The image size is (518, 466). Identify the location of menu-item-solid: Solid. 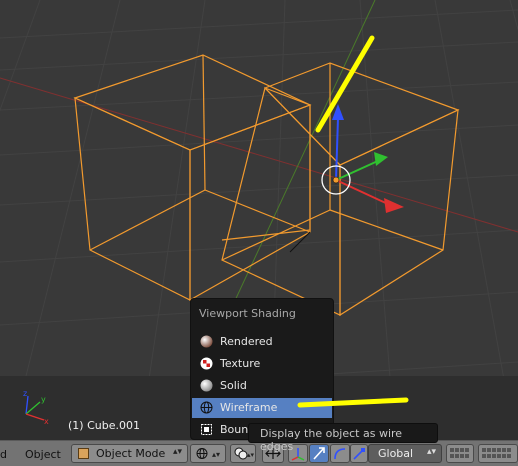
(262, 386).